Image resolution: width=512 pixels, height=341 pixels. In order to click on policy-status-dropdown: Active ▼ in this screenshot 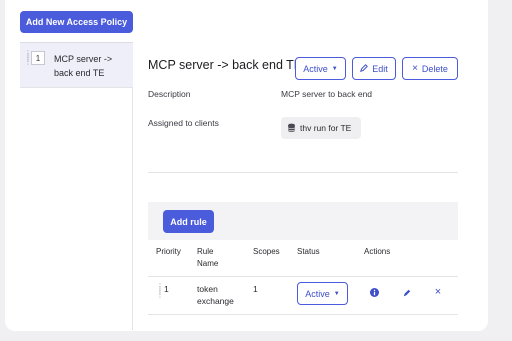, I will do `click(320, 68)`.